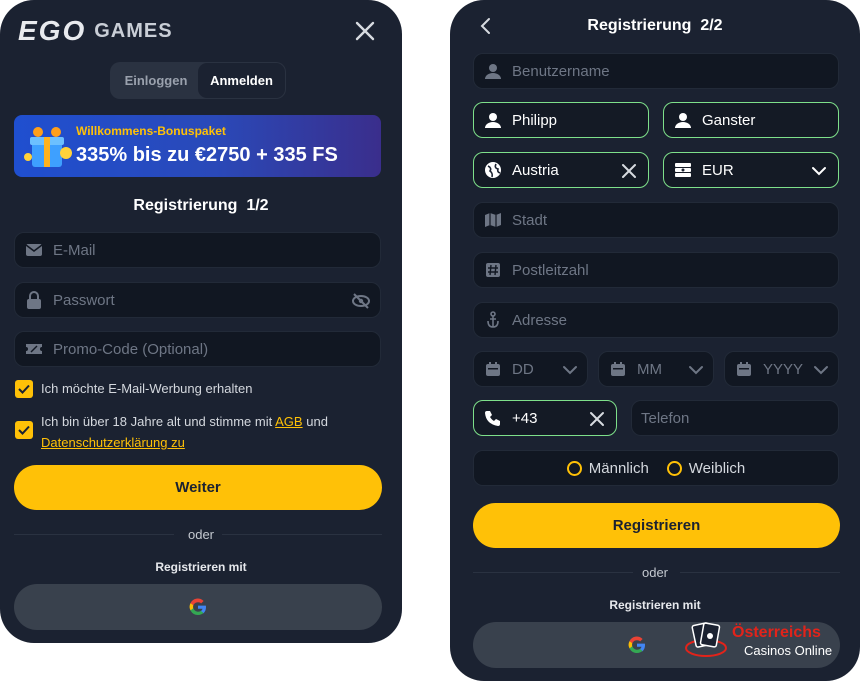 Image resolution: width=860 pixels, height=681 pixels. What do you see at coordinates (48, 147) in the screenshot?
I see `gift-icon` at bounding box center [48, 147].